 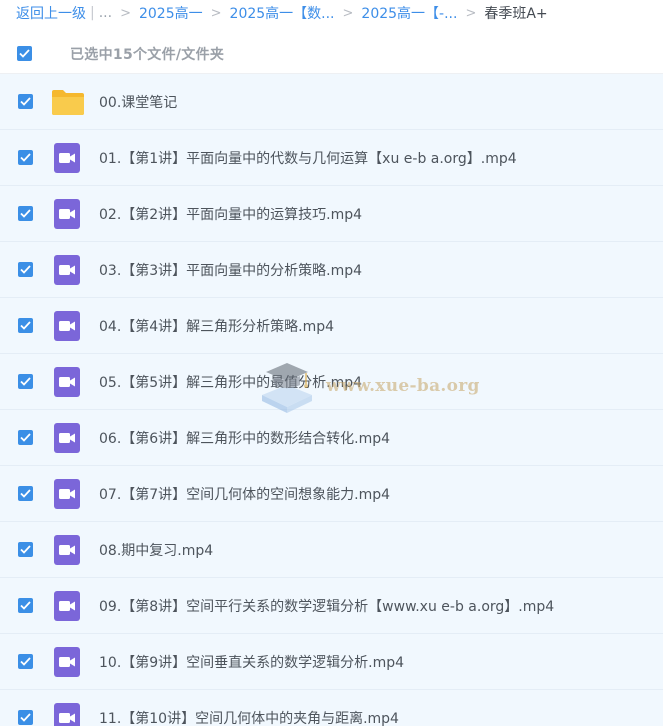 I want to click on file-name: 04.【第4讲】解三角形分析策略.mp4, so click(x=216, y=326).